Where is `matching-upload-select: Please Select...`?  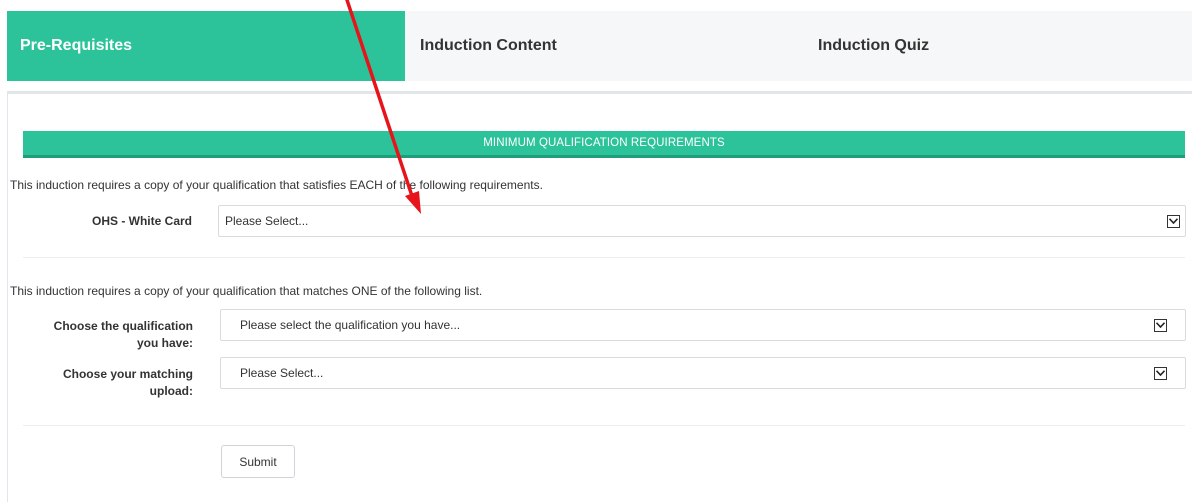 matching-upload-select: Please Select... is located at coordinates (703, 373).